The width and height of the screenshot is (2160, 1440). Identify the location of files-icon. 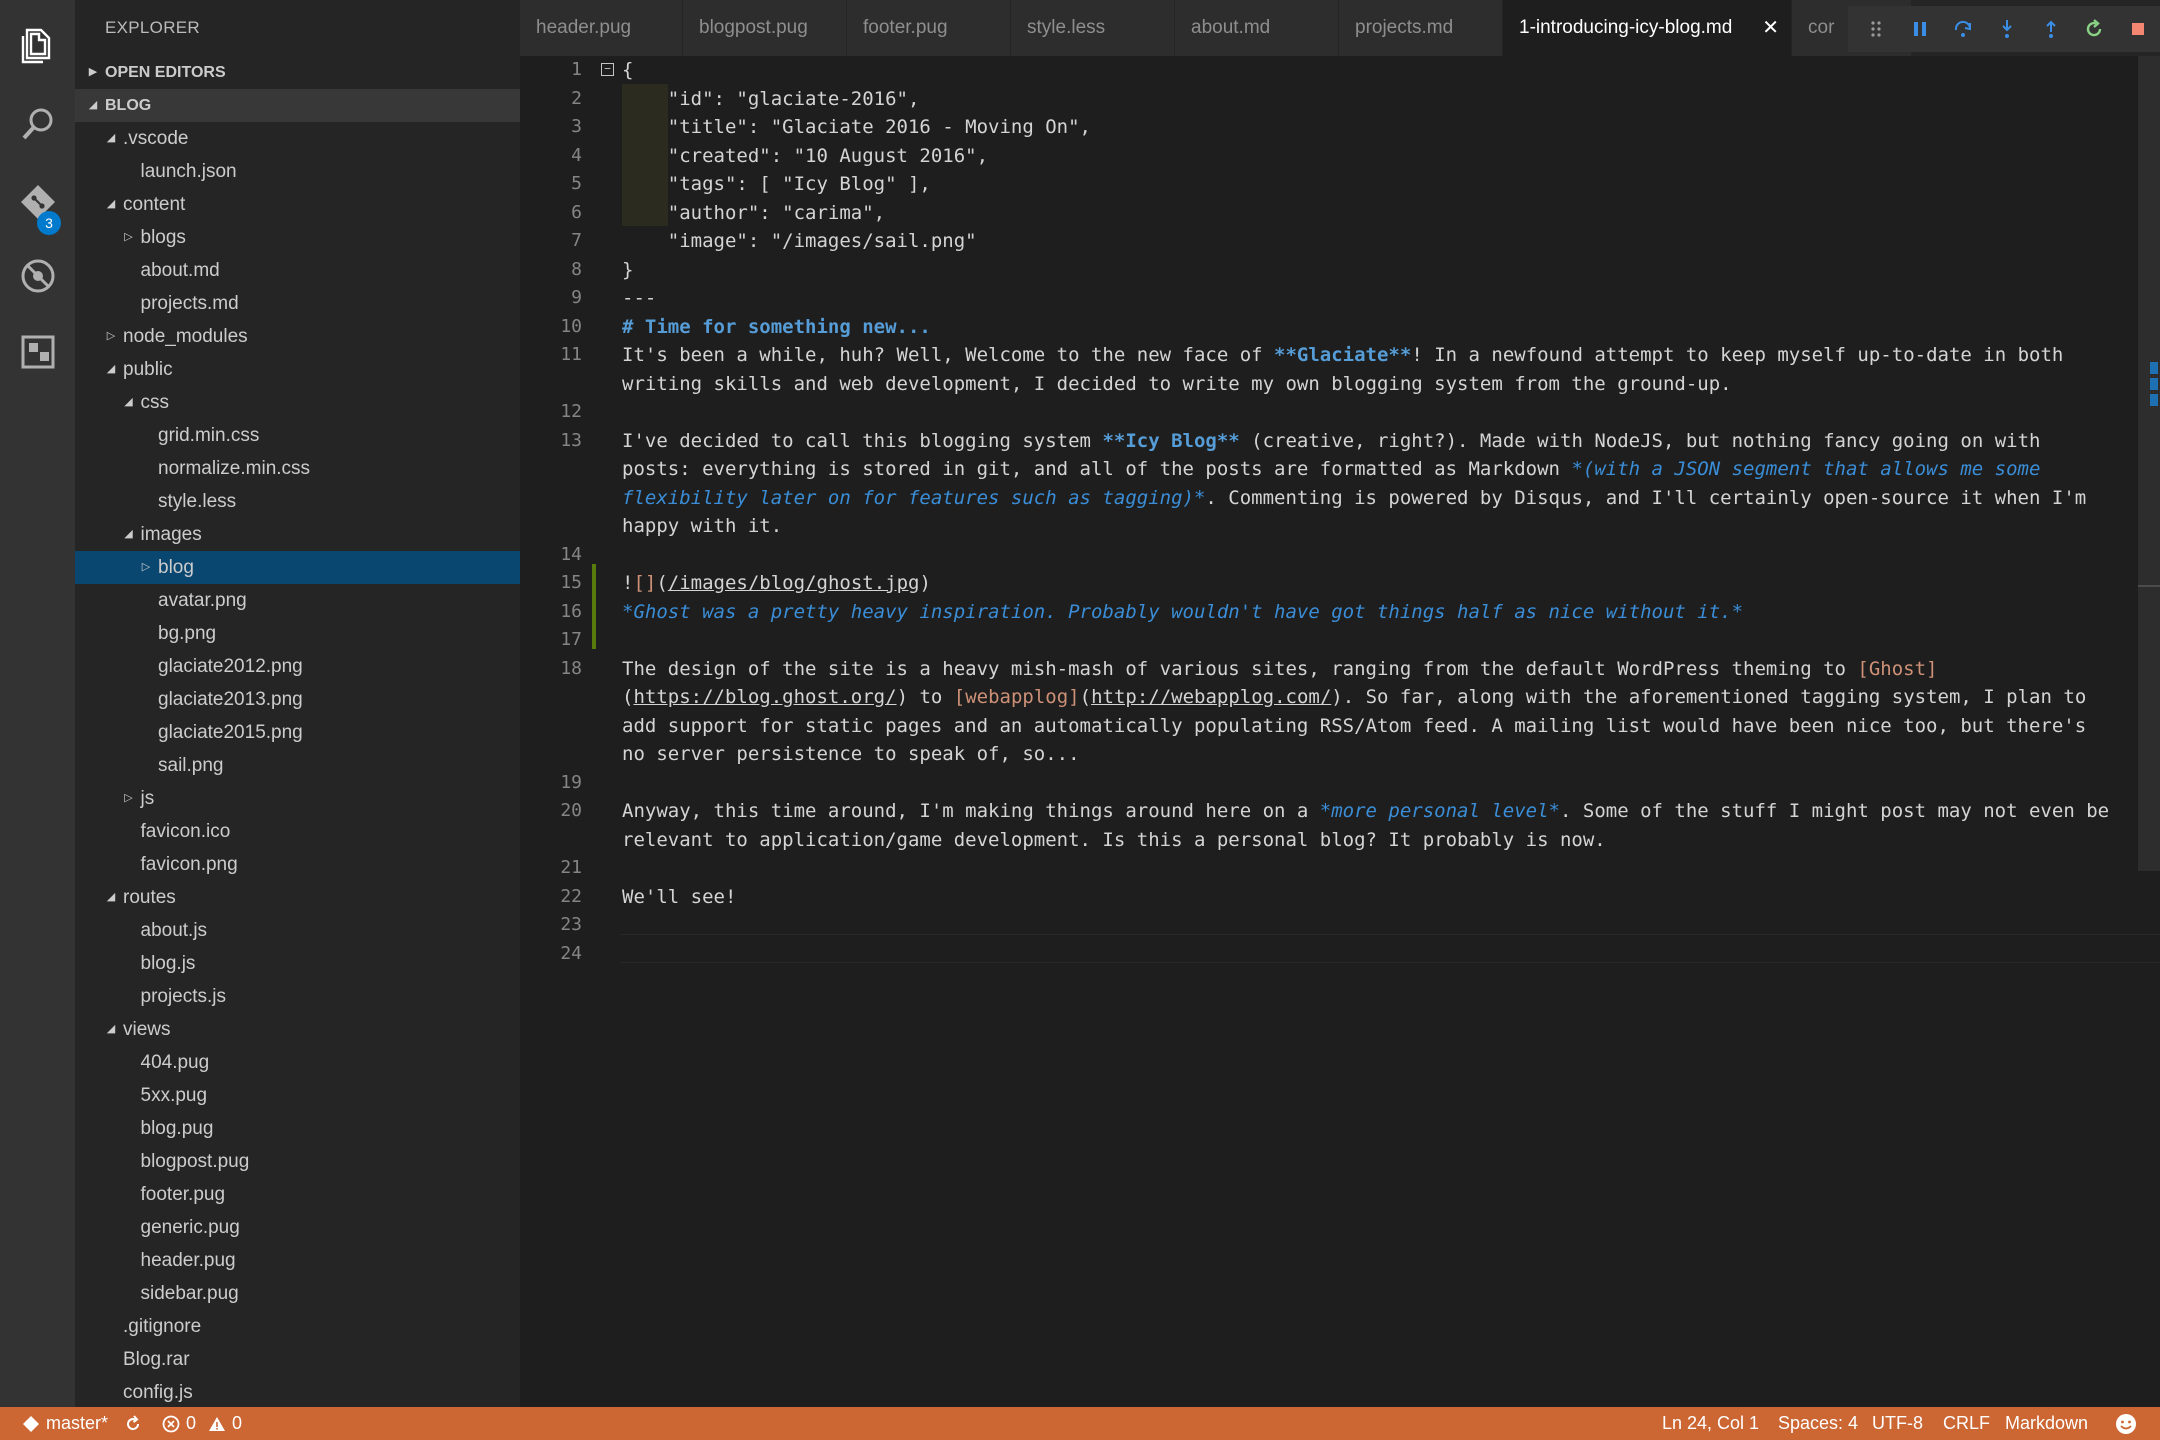
(37, 45).